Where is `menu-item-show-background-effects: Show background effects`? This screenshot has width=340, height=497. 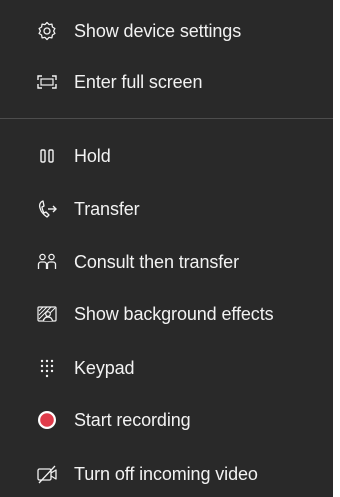 menu-item-show-background-effects: Show background effects is located at coordinates (166, 314).